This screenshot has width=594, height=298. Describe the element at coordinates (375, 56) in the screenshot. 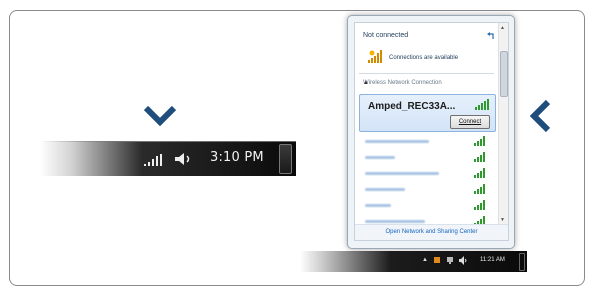

I see `network-available-icon` at that location.